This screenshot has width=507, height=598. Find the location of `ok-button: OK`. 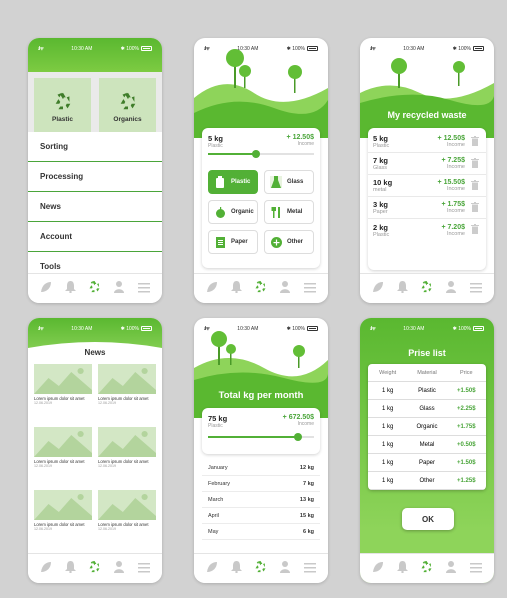

ok-button: OK is located at coordinates (428, 519).